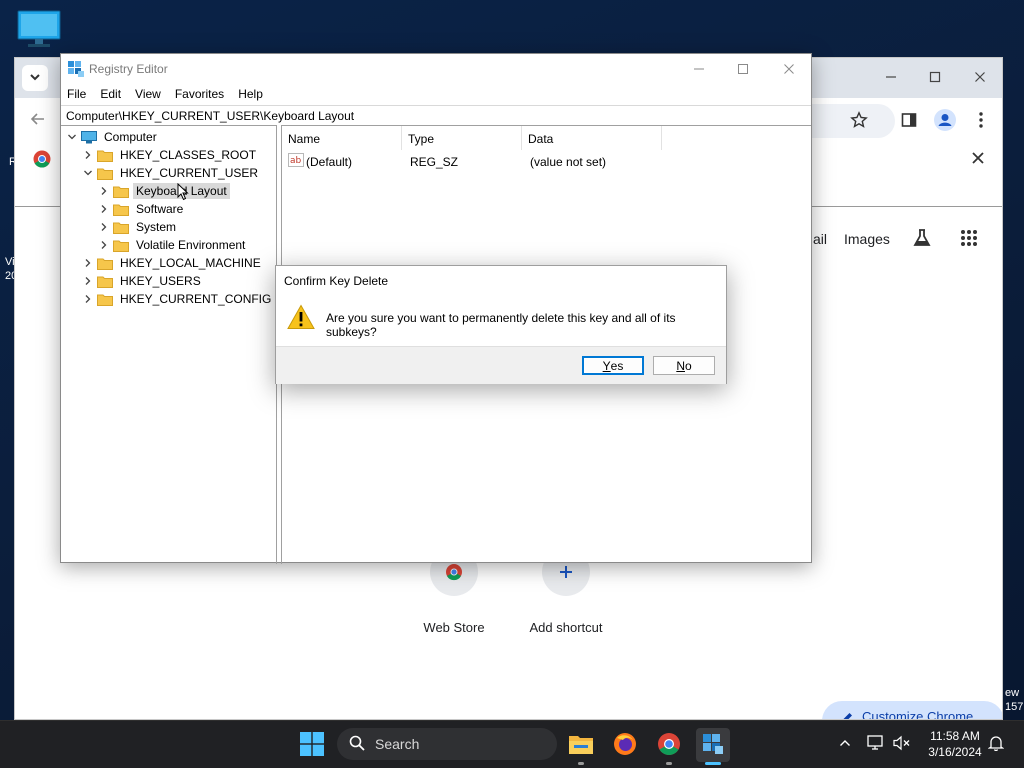 Image resolution: width=1024 pixels, height=768 pixels. I want to click on column-header-name: Name, so click(342, 138).